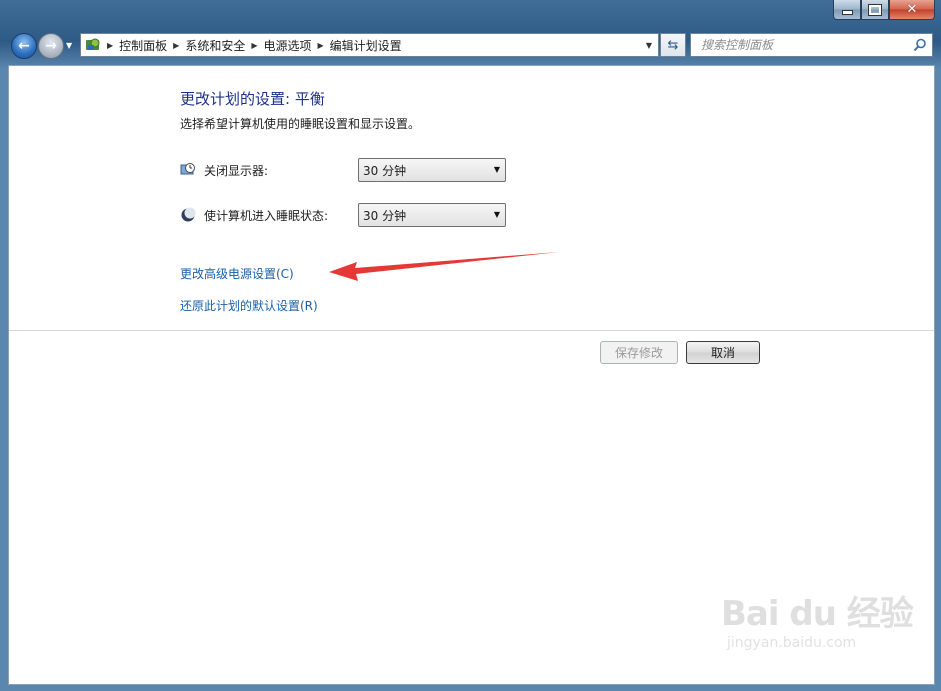 This screenshot has height=691, width=941. What do you see at coordinates (252, 99) in the screenshot?
I see `page-title: 更改计划的设置: 平衡` at bounding box center [252, 99].